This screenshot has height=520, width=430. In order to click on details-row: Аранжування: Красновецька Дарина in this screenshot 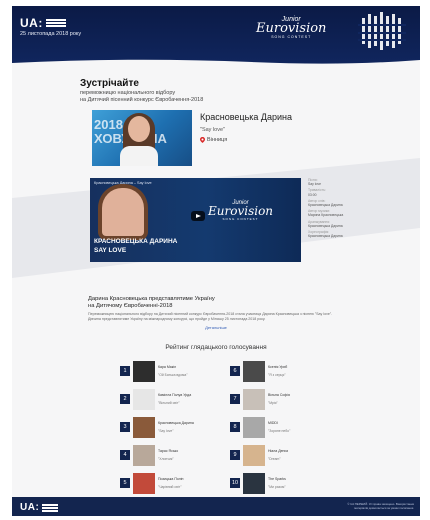, I will do `click(338, 224)`.